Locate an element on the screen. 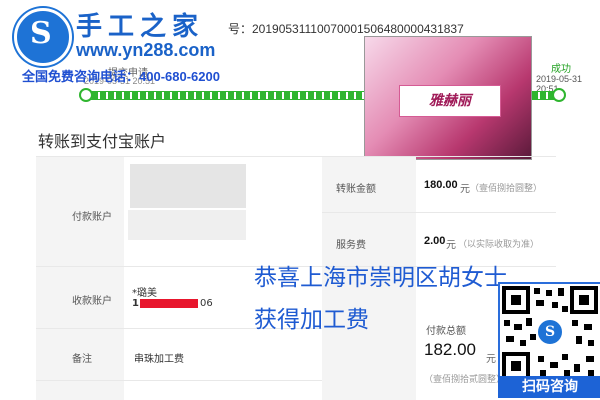 This screenshot has width=600, height=400. total-amount-unit: 元 is located at coordinates (491, 359).